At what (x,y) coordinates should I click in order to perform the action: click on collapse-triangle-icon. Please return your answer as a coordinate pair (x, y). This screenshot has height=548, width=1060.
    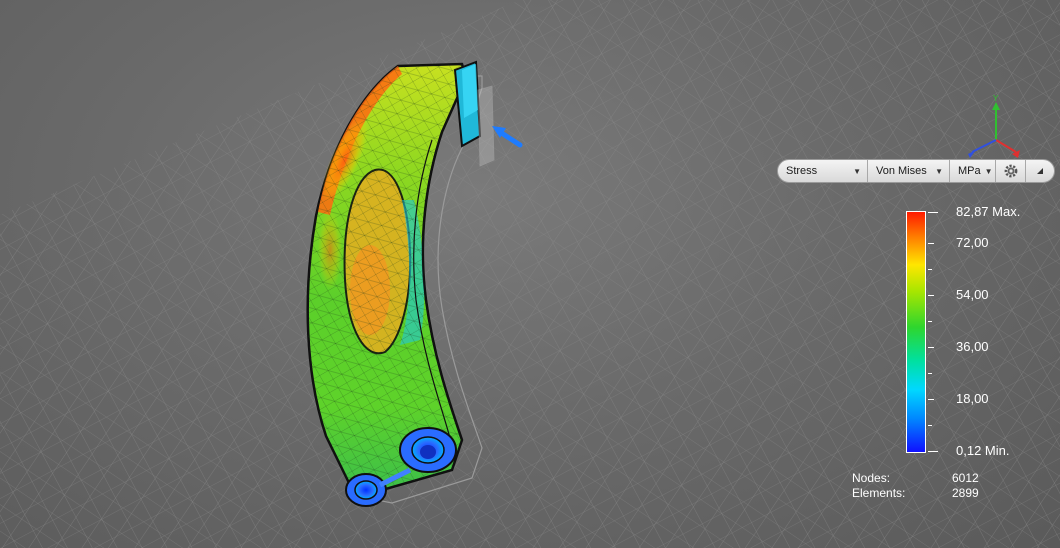
    Looking at the image, I should click on (1040, 171).